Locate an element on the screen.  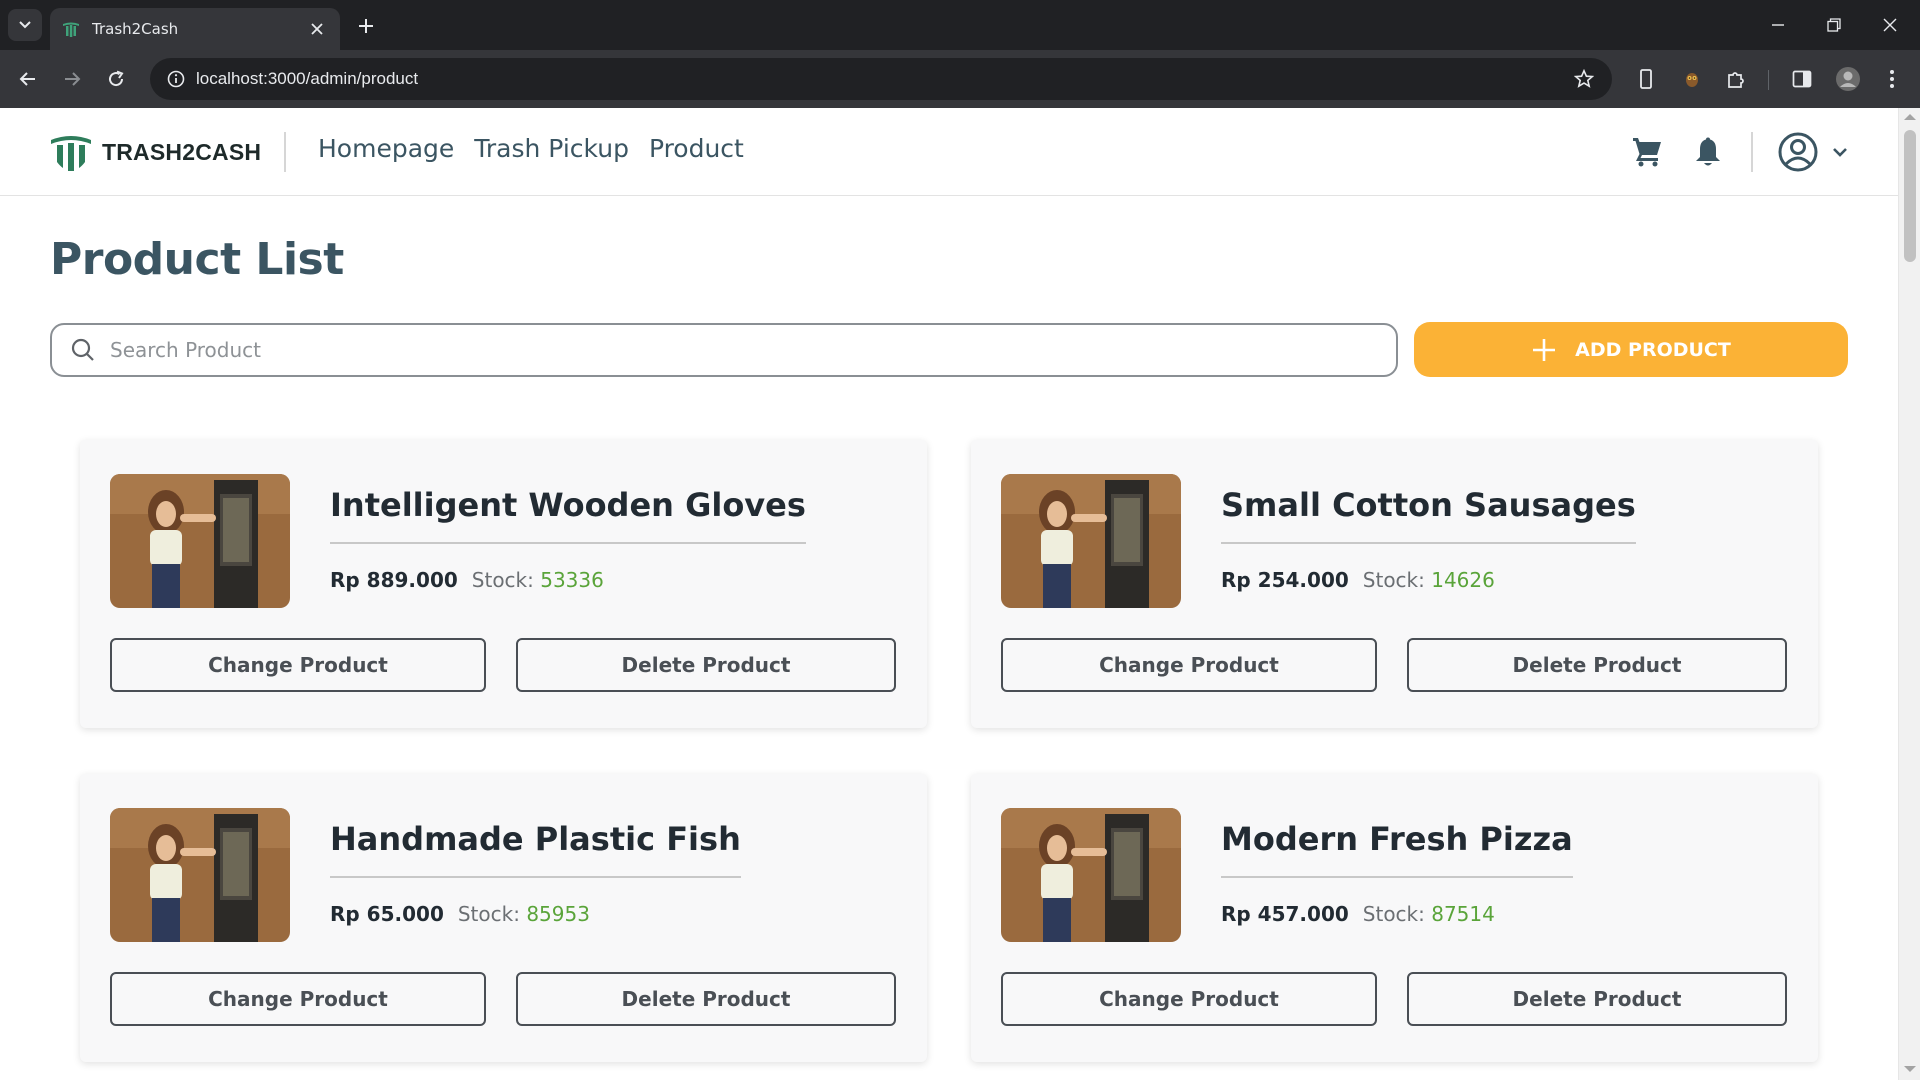
scroll-down-arrow-icon is located at coordinates (1910, 1069).